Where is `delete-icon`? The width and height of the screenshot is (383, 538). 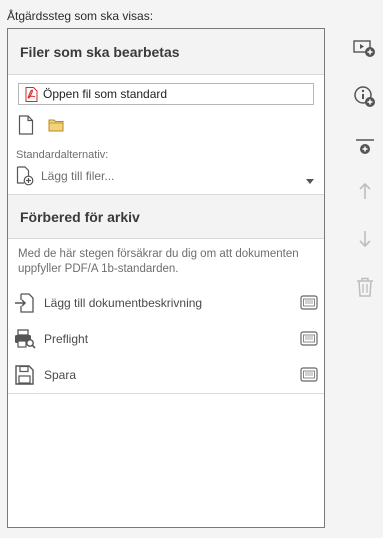 delete-icon is located at coordinates (365, 287).